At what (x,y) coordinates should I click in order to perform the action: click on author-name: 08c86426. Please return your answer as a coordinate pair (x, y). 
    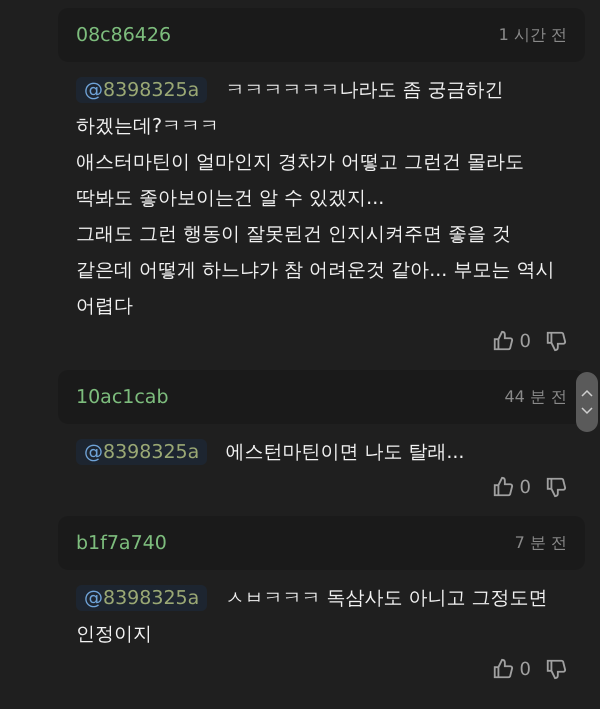
    Looking at the image, I should click on (124, 35).